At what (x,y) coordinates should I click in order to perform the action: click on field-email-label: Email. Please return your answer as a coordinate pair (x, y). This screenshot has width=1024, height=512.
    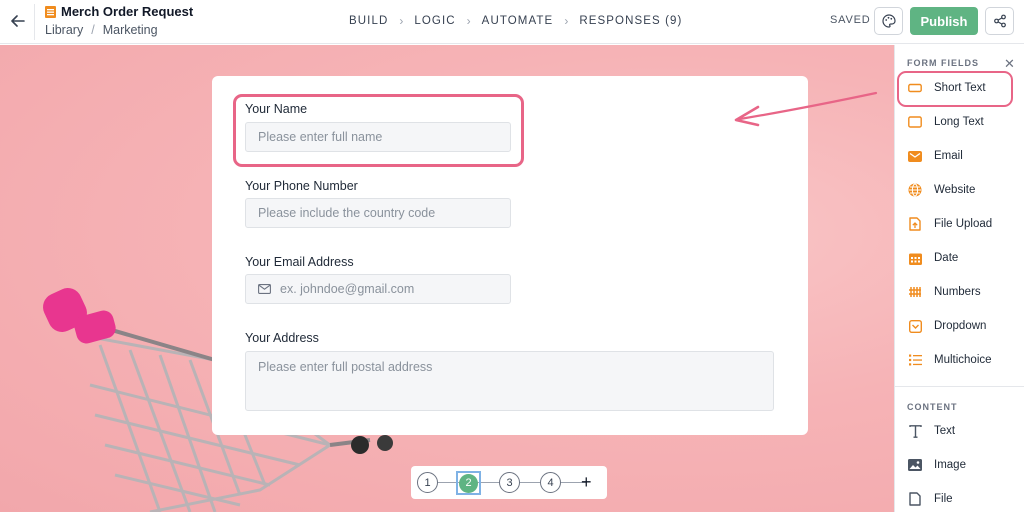
    Looking at the image, I should click on (948, 156).